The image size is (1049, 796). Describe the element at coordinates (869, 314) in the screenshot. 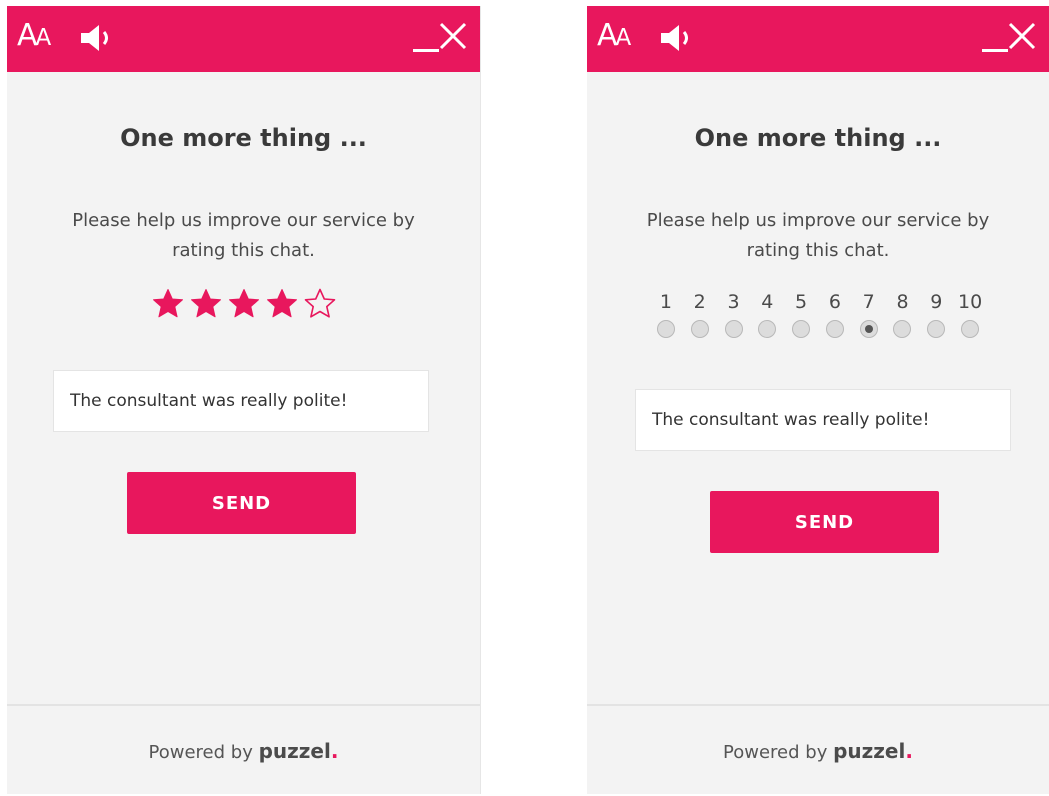

I see `rating-option-7: 7` at that location.